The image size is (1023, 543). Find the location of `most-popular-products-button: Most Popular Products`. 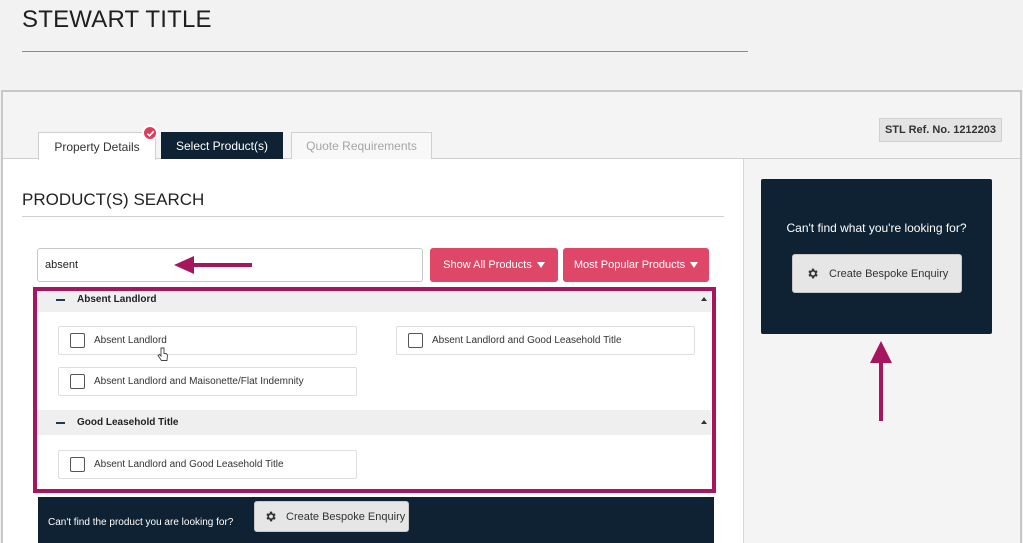

most-popular-products-button: Most Popular Products is located at coordinates (636, 265).